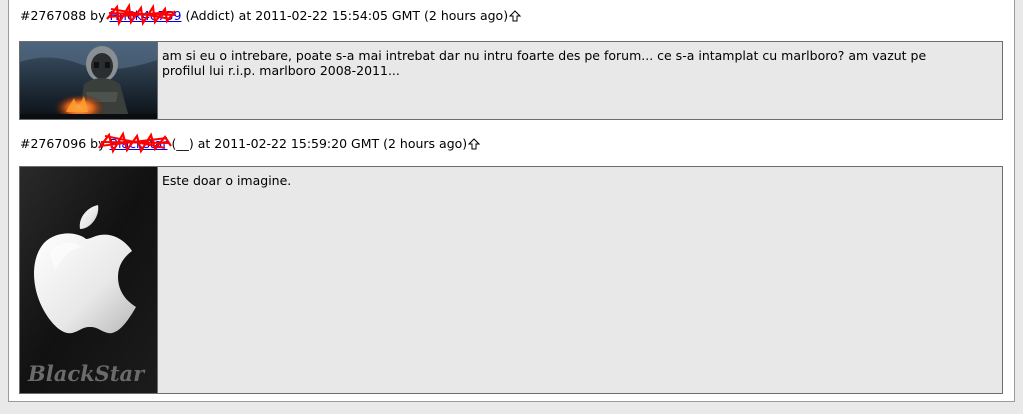 Image resolution: width=1023 pixels, height=414 pixels. Describe the element at coordinates (297, 143) in the screenshot. I see `post-timestamp: 2011-02-22 15:59:20 GMT` at that location.